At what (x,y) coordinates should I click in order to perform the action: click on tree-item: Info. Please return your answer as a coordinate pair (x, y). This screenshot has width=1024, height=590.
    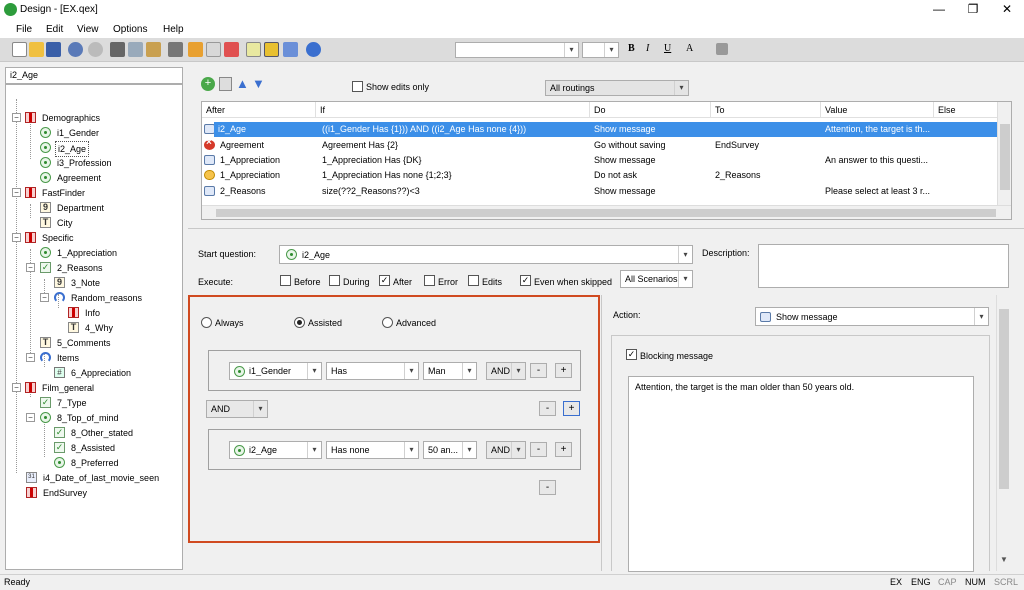
    Looking at the image, I should click on (92, 313).